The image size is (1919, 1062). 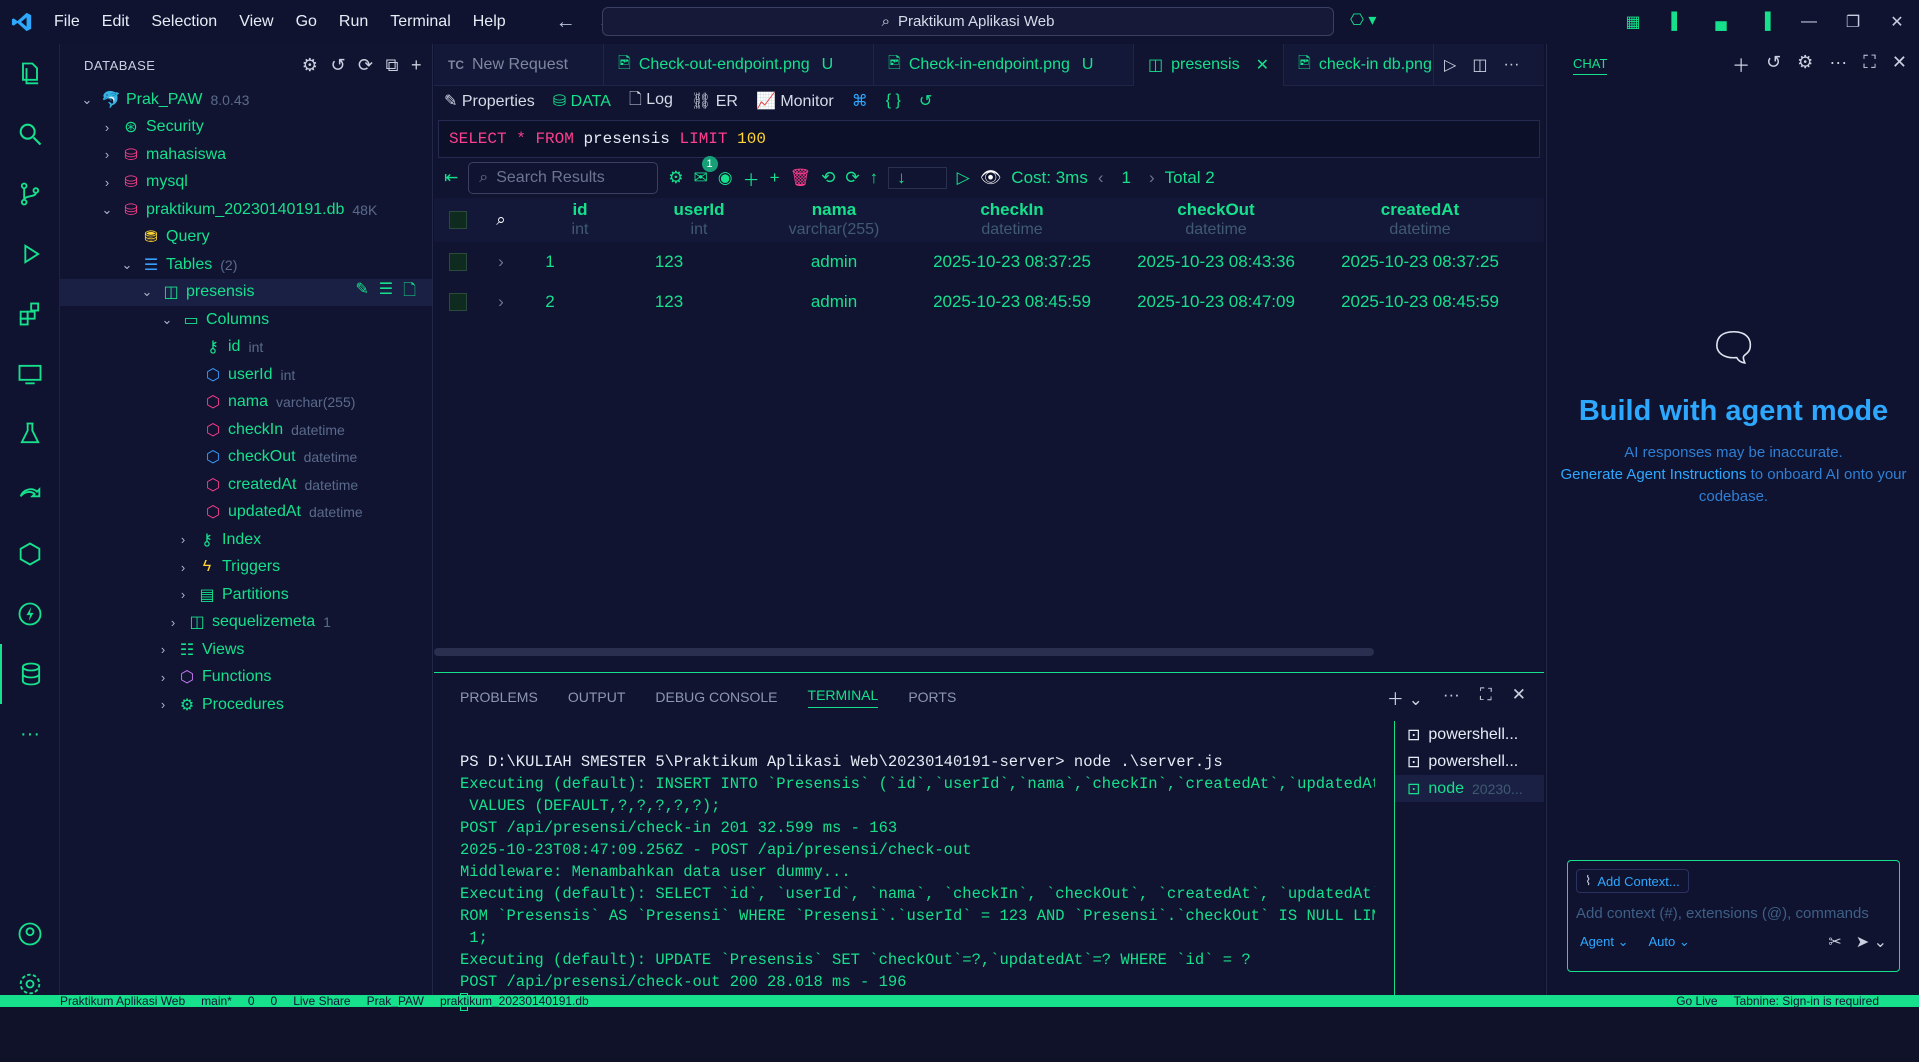 What do you see at coordinates (1809, 22) in the screenshot?
I see `minimize-icon: —` at bounding box center [1809, 22].